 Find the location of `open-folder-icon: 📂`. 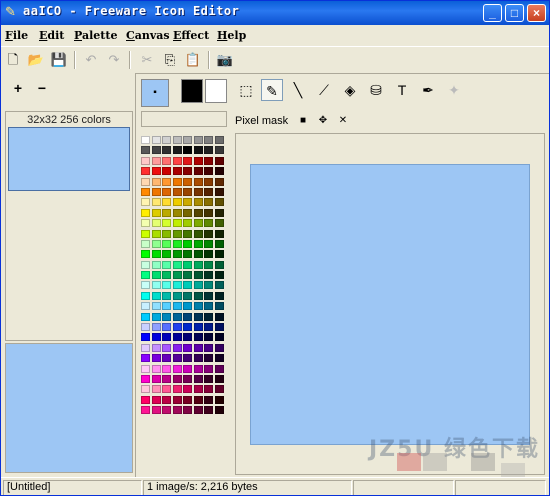

open-folder-icon: 📂 is located at coordinates (36, 60).